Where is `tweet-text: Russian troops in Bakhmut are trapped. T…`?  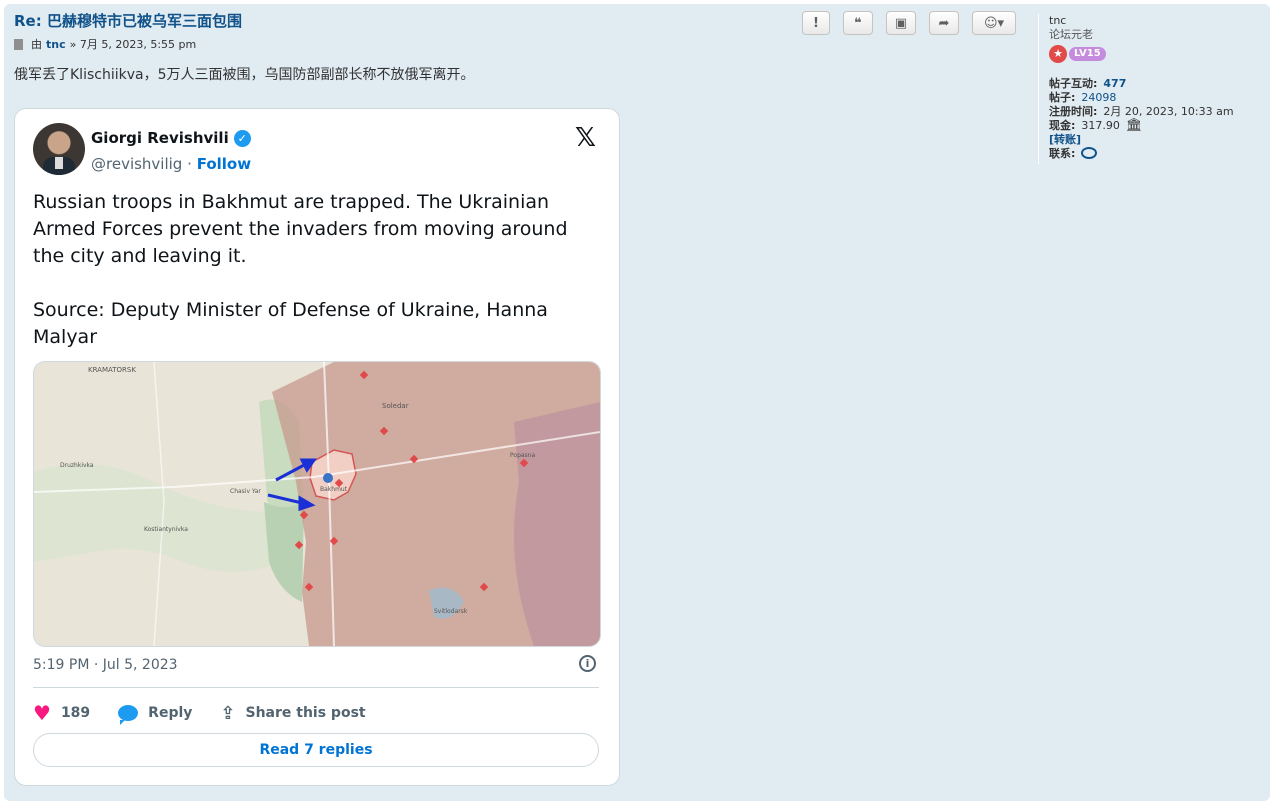
tweet-text: Russian troops in Bakhmut are trapped. T… is located at coordinates (300, 269).